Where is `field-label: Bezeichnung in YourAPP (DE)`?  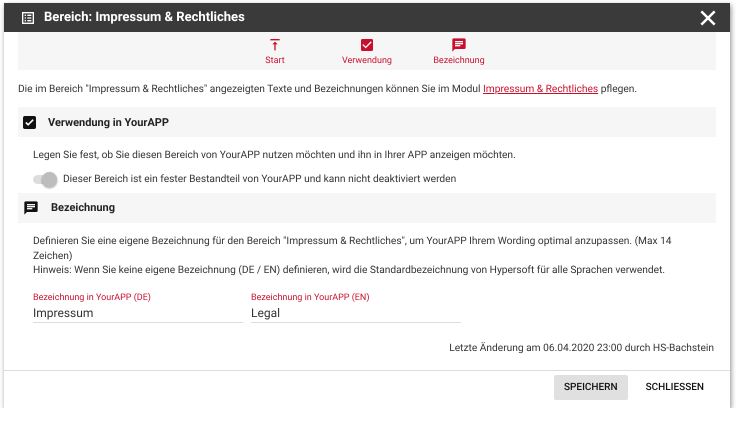 field-label: Bezeichnung in YourAPP (DE) is located at coordinates (92, 298).